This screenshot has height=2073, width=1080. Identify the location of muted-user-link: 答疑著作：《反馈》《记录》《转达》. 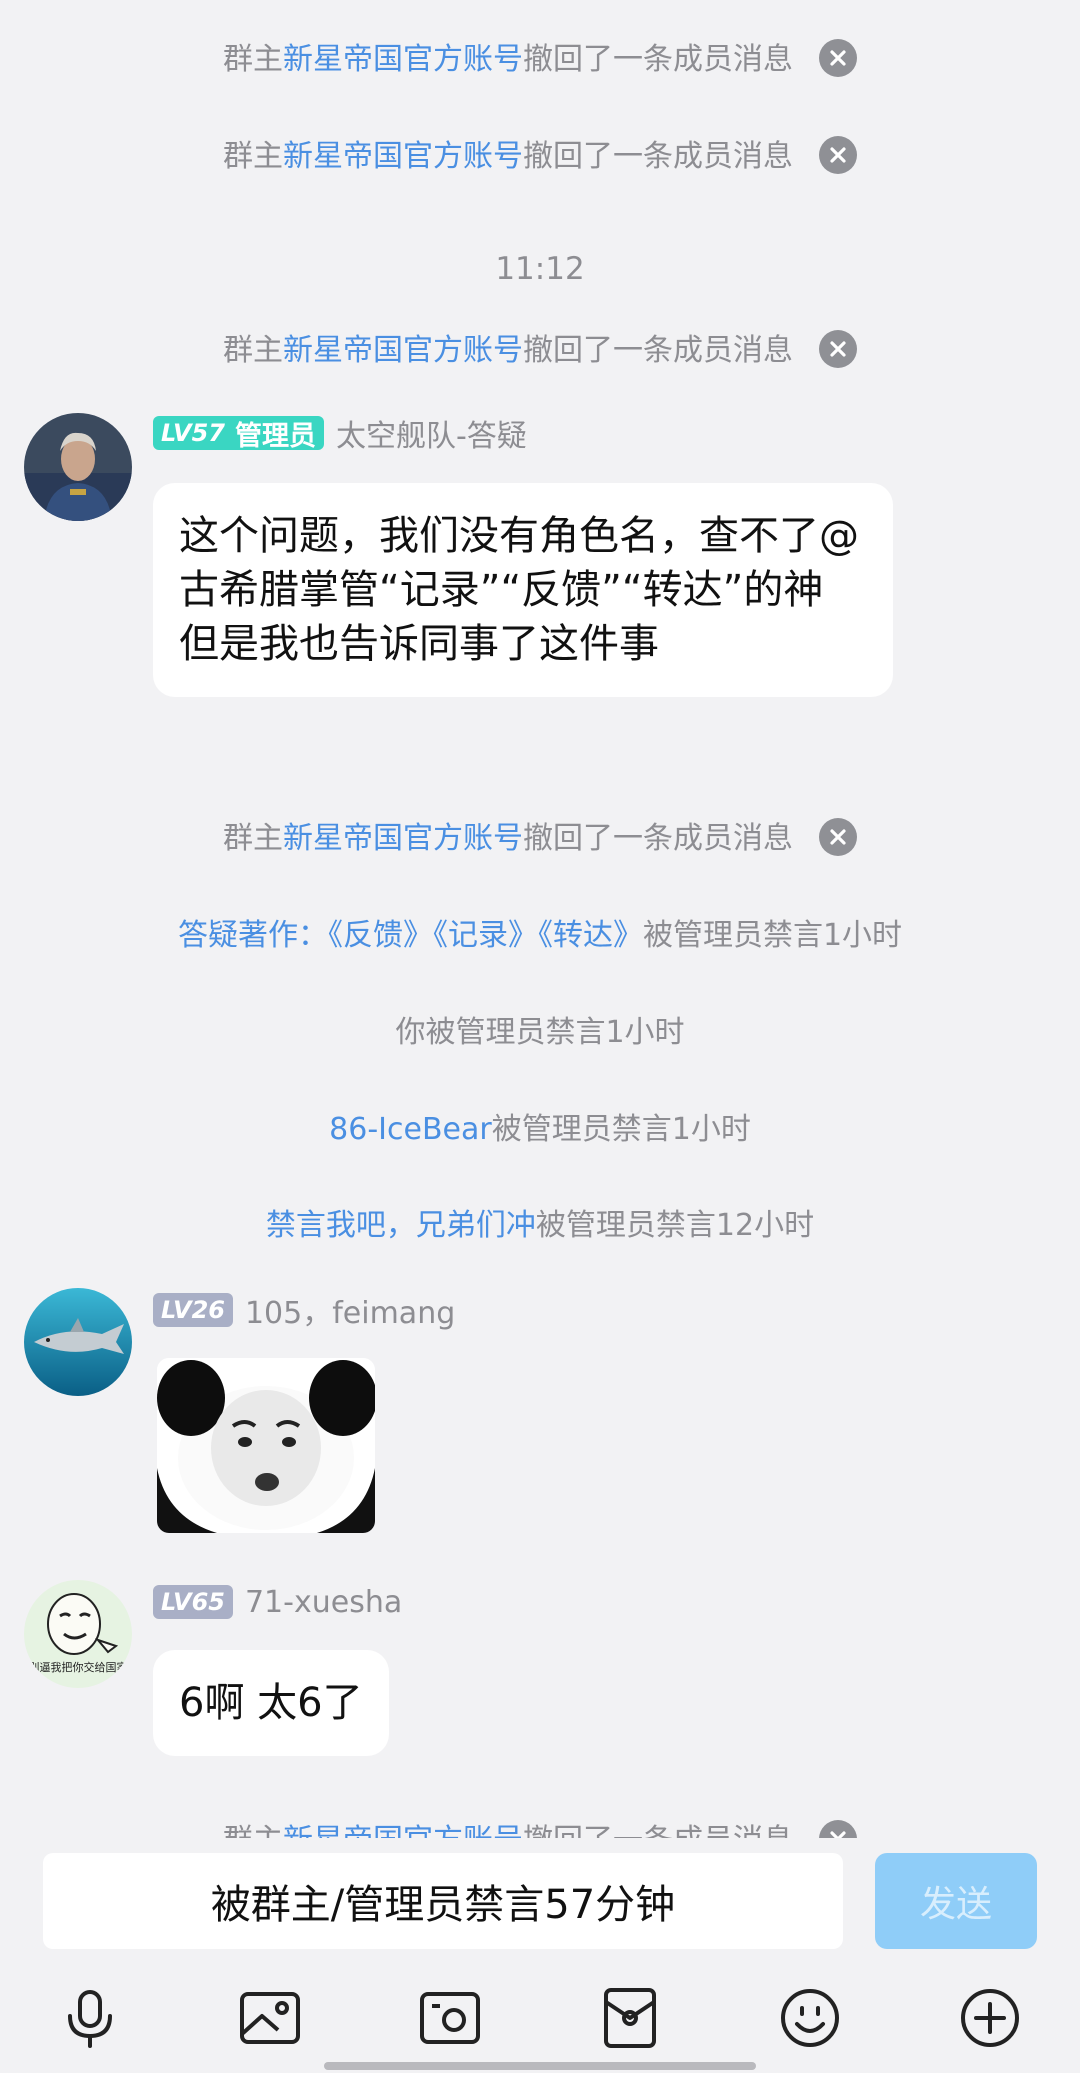
(410, 935).